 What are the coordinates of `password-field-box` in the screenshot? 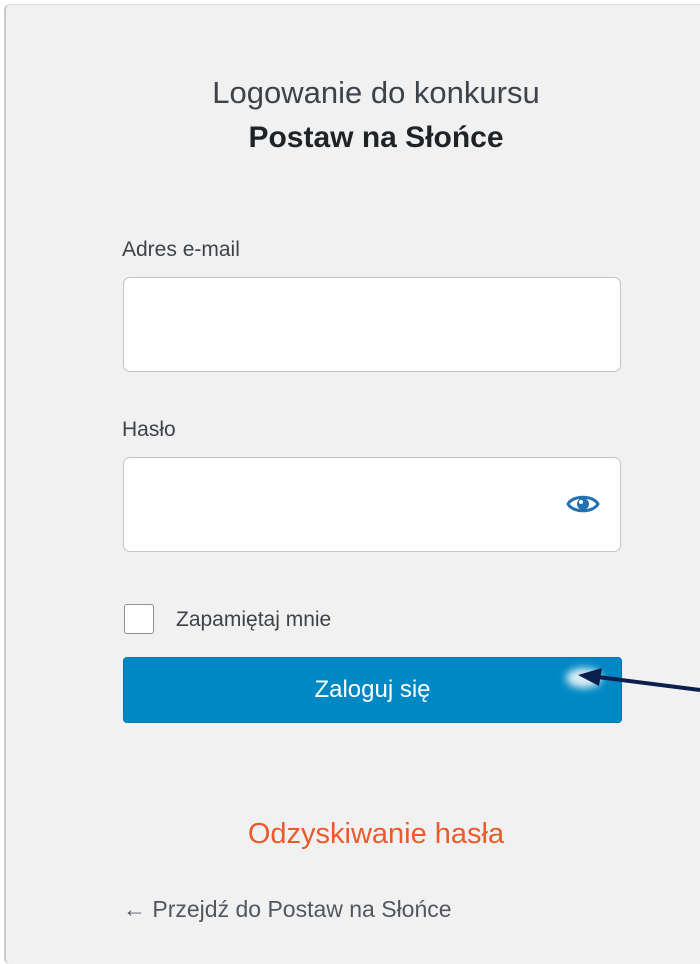 It's located at (372, 504).